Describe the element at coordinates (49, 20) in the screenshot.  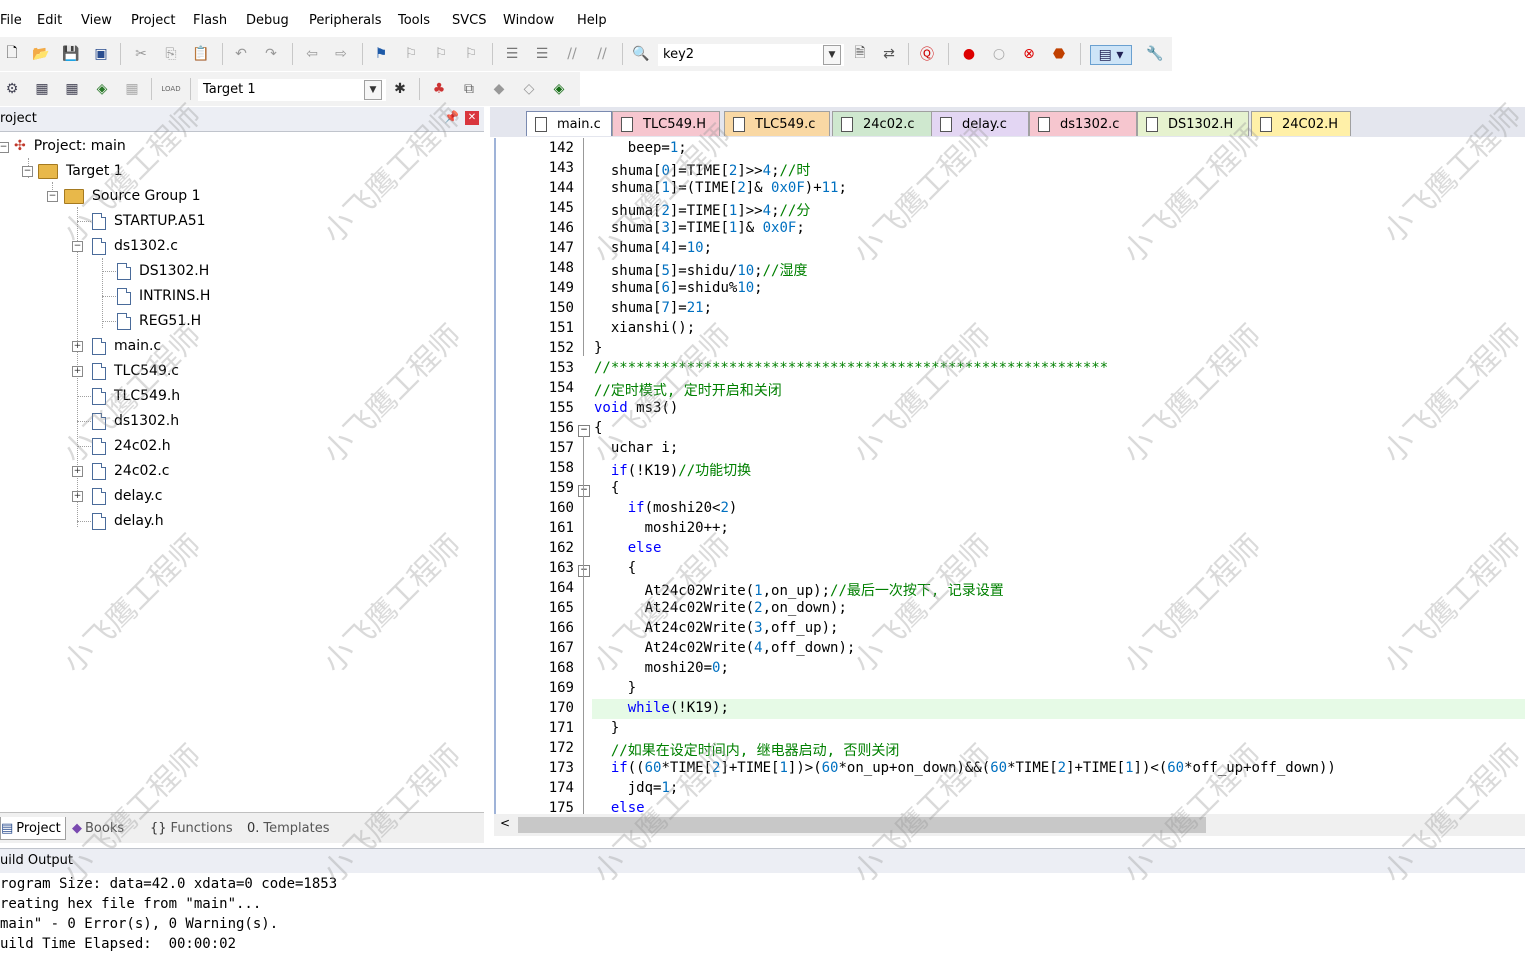
I see `menu-edit: Edit` at that location.